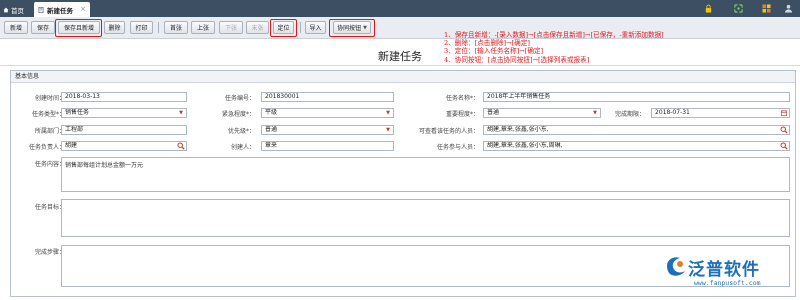 Image resolution: width=800 pixels, height=300 pixels. Describe the element at coordinates (315, 27) in the screenshot. I see `import-button: 导入` at that location.